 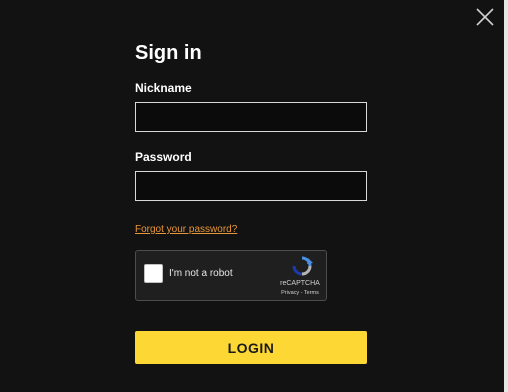 I want to click on nickname-label: Nickname, so click(x=163, y=88).